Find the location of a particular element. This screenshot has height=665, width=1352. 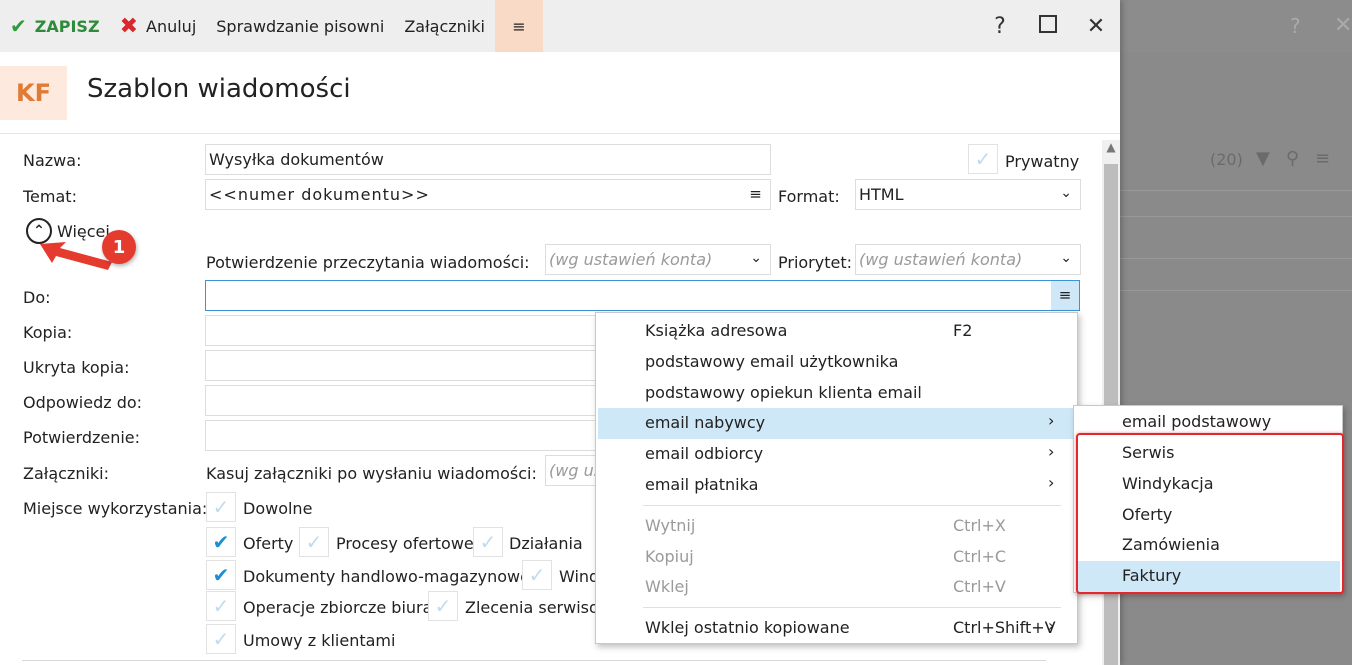

more-menu-button: ≡ is located at coordinates (518, 26).